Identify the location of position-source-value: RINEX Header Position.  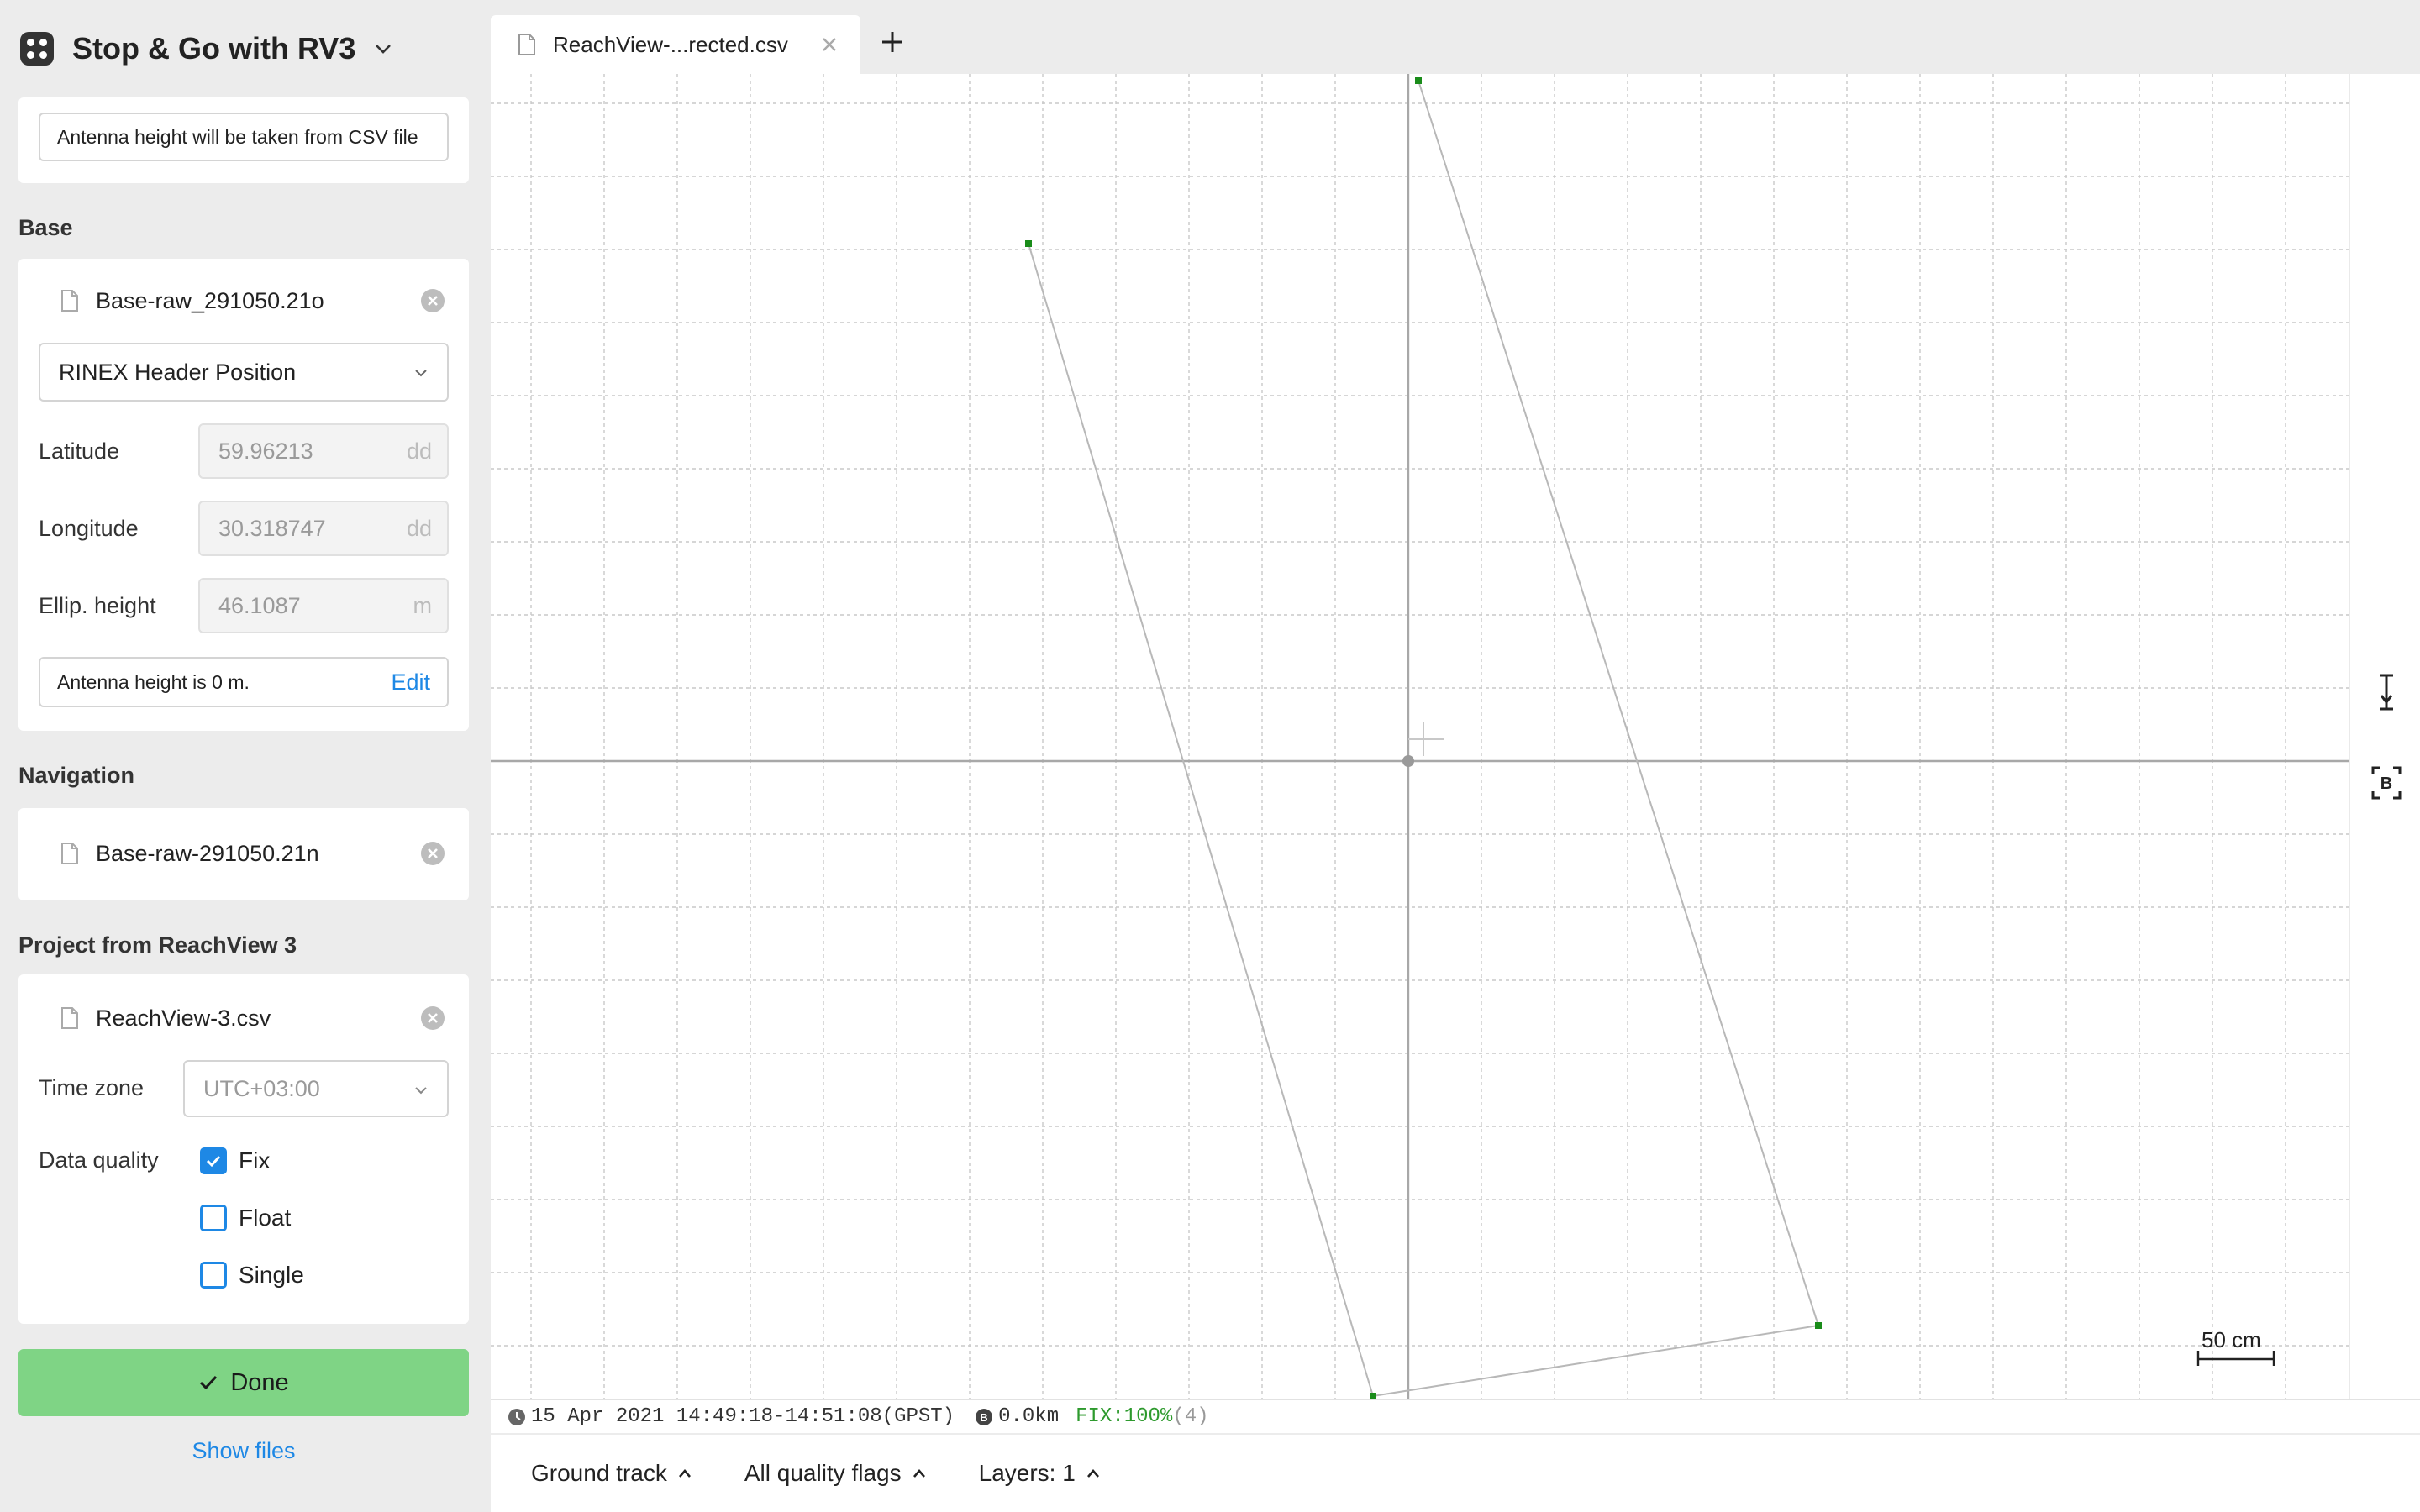
(178, 372).